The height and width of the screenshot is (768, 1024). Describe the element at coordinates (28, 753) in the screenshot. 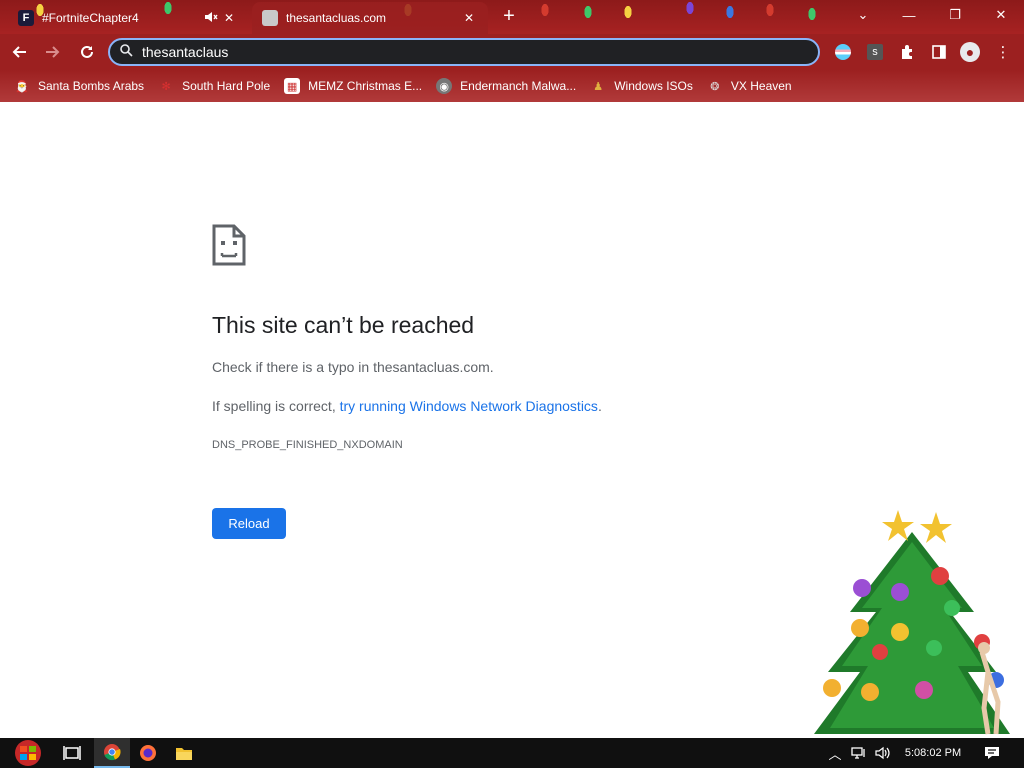

I see `start-button` at that location.